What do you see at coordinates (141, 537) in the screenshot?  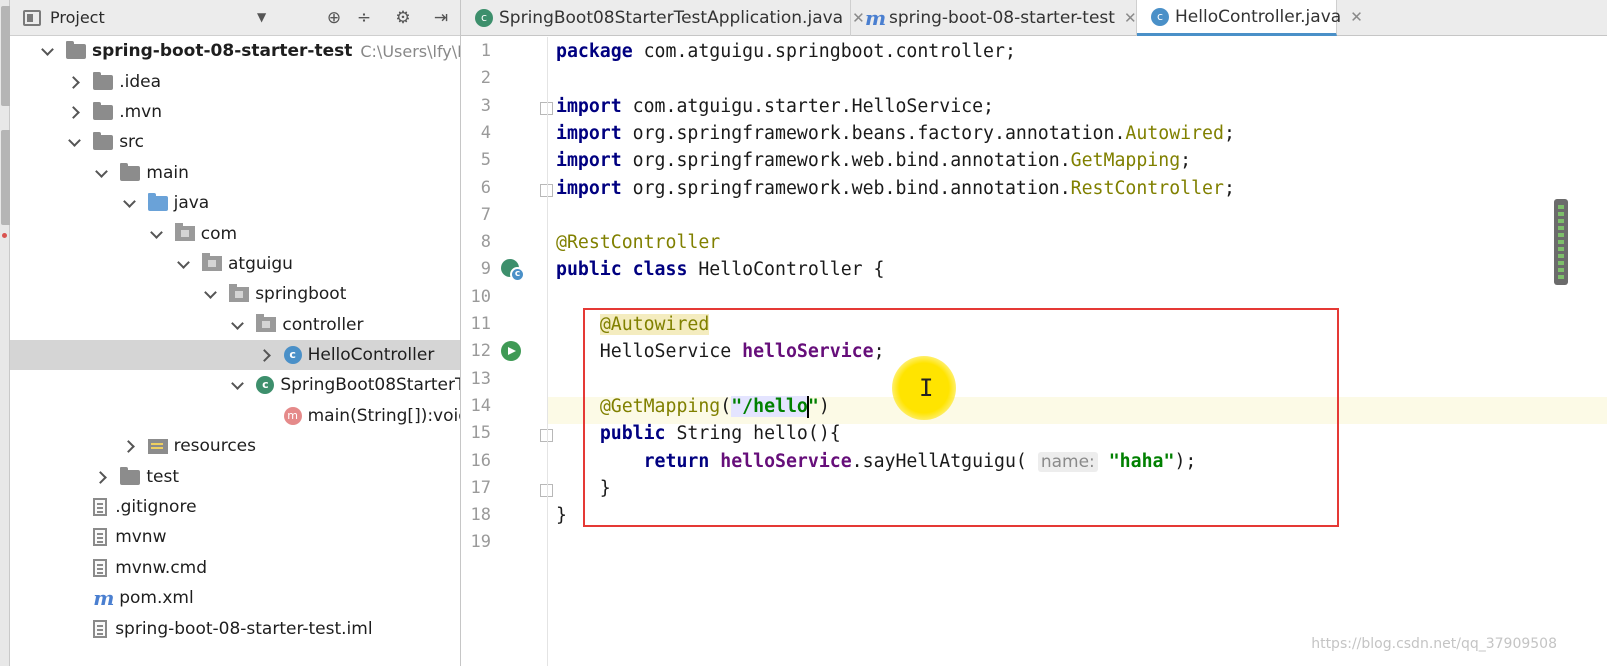 I see `tree-item-label: mvnw` at bounding box center [141, 537].